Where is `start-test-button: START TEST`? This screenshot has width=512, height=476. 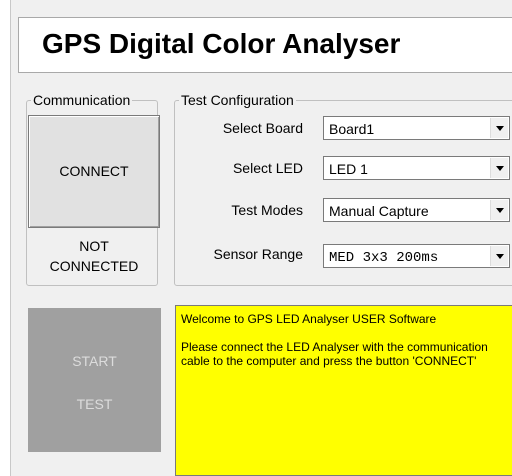
start-test-button: START TEST is located at coordinates (94, 380).